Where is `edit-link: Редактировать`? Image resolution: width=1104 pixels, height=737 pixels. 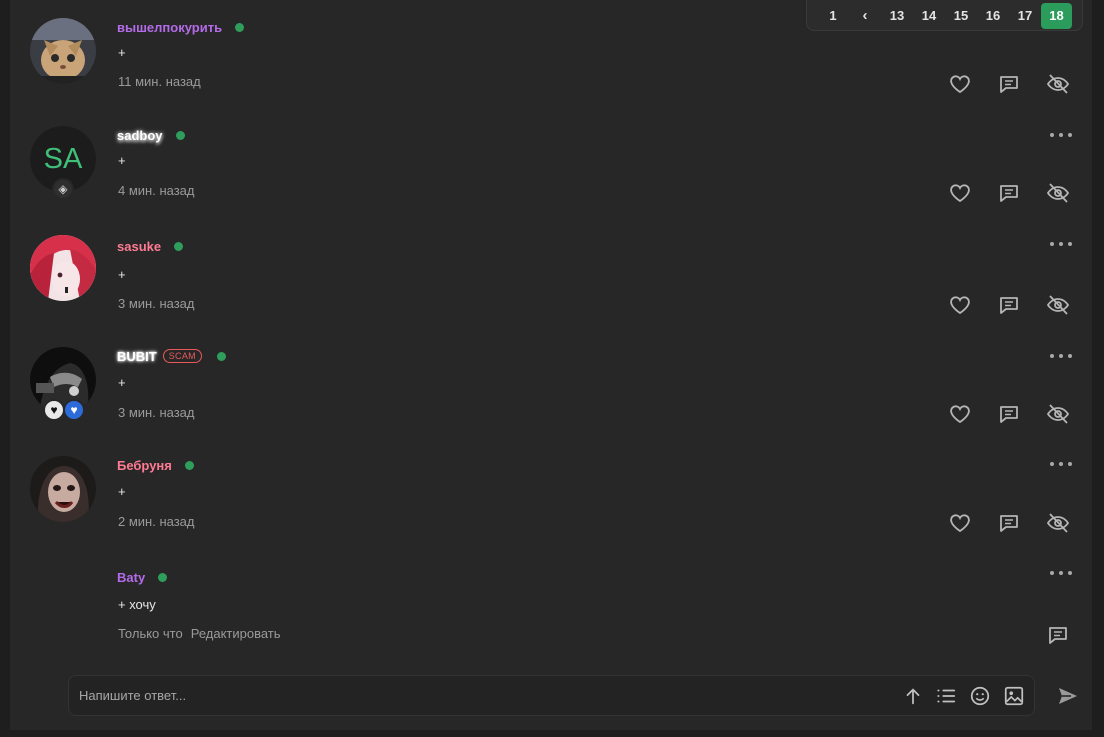
edit-link: Редактировать is located at coordinates (236, 633).